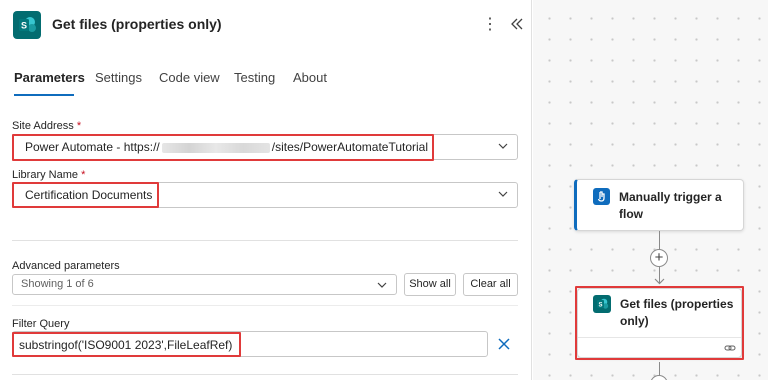 The height and width of the screenshot is (380, 768). What do you see at coordinates (659, 377) in the screenshot?
I see `plus-icon` at bounding box center [659, 377].